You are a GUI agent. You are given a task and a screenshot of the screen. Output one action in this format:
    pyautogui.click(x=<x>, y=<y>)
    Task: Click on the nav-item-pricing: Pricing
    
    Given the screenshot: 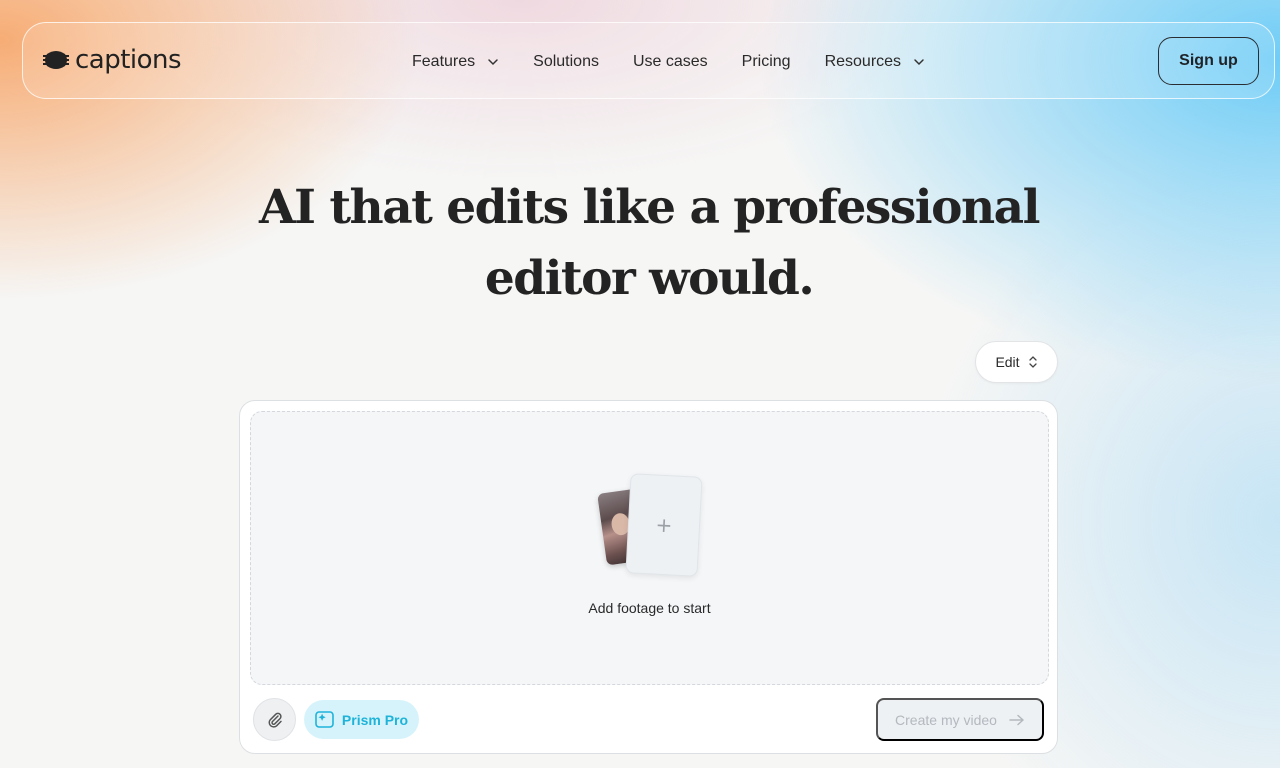 What is the action you would take?
    pyautogui.click(x=766, y=62)
    